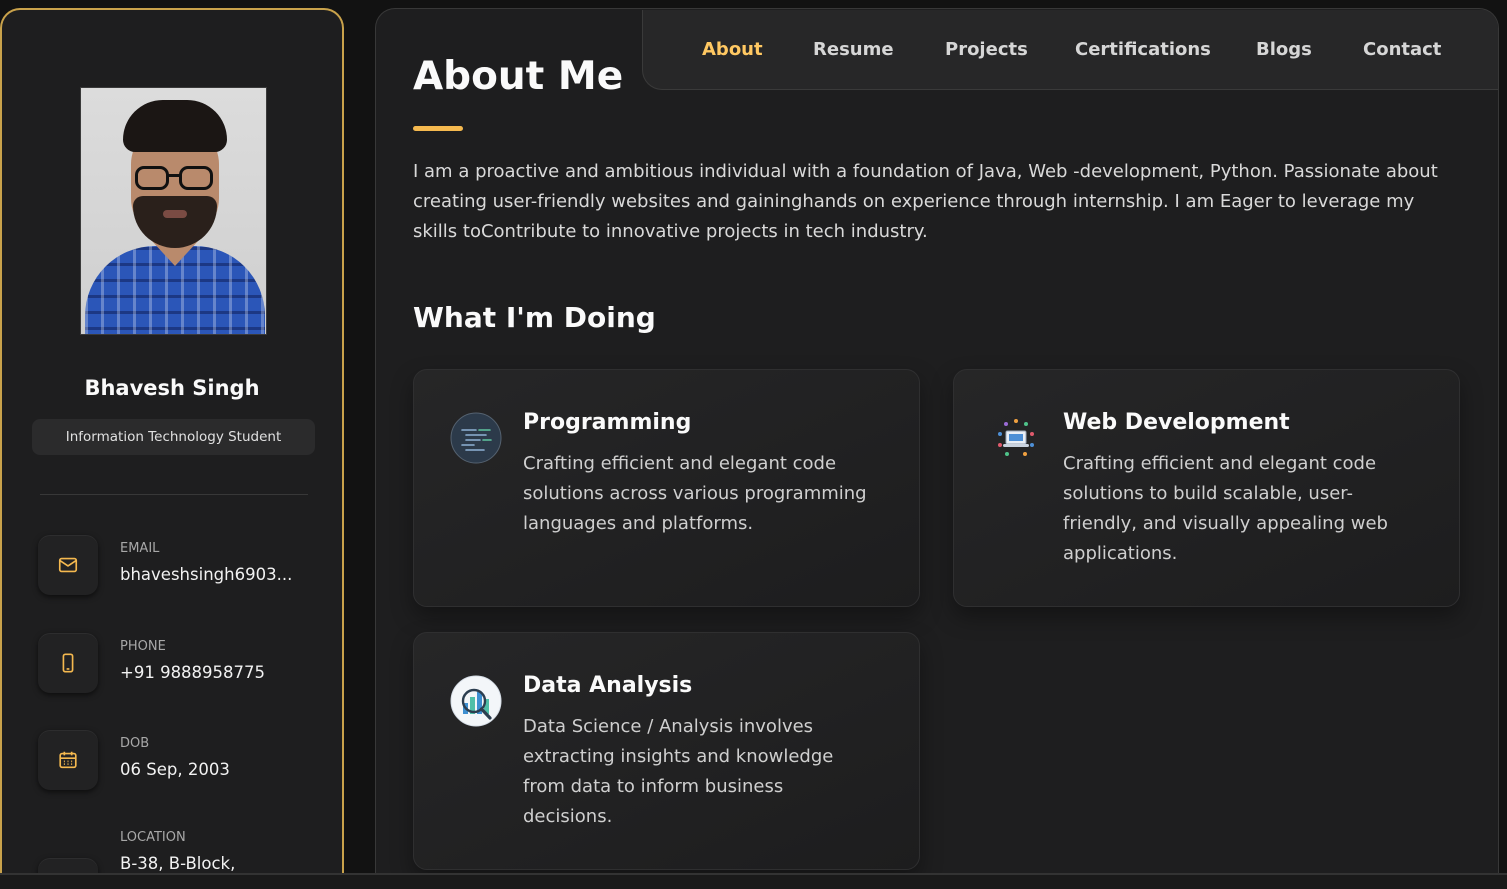 Image resolution: width=1507 pixels, height=889 pixels. Describe the element at coordinates (476, 438) in the screenshot. I see `code-screen-icon` at that location.